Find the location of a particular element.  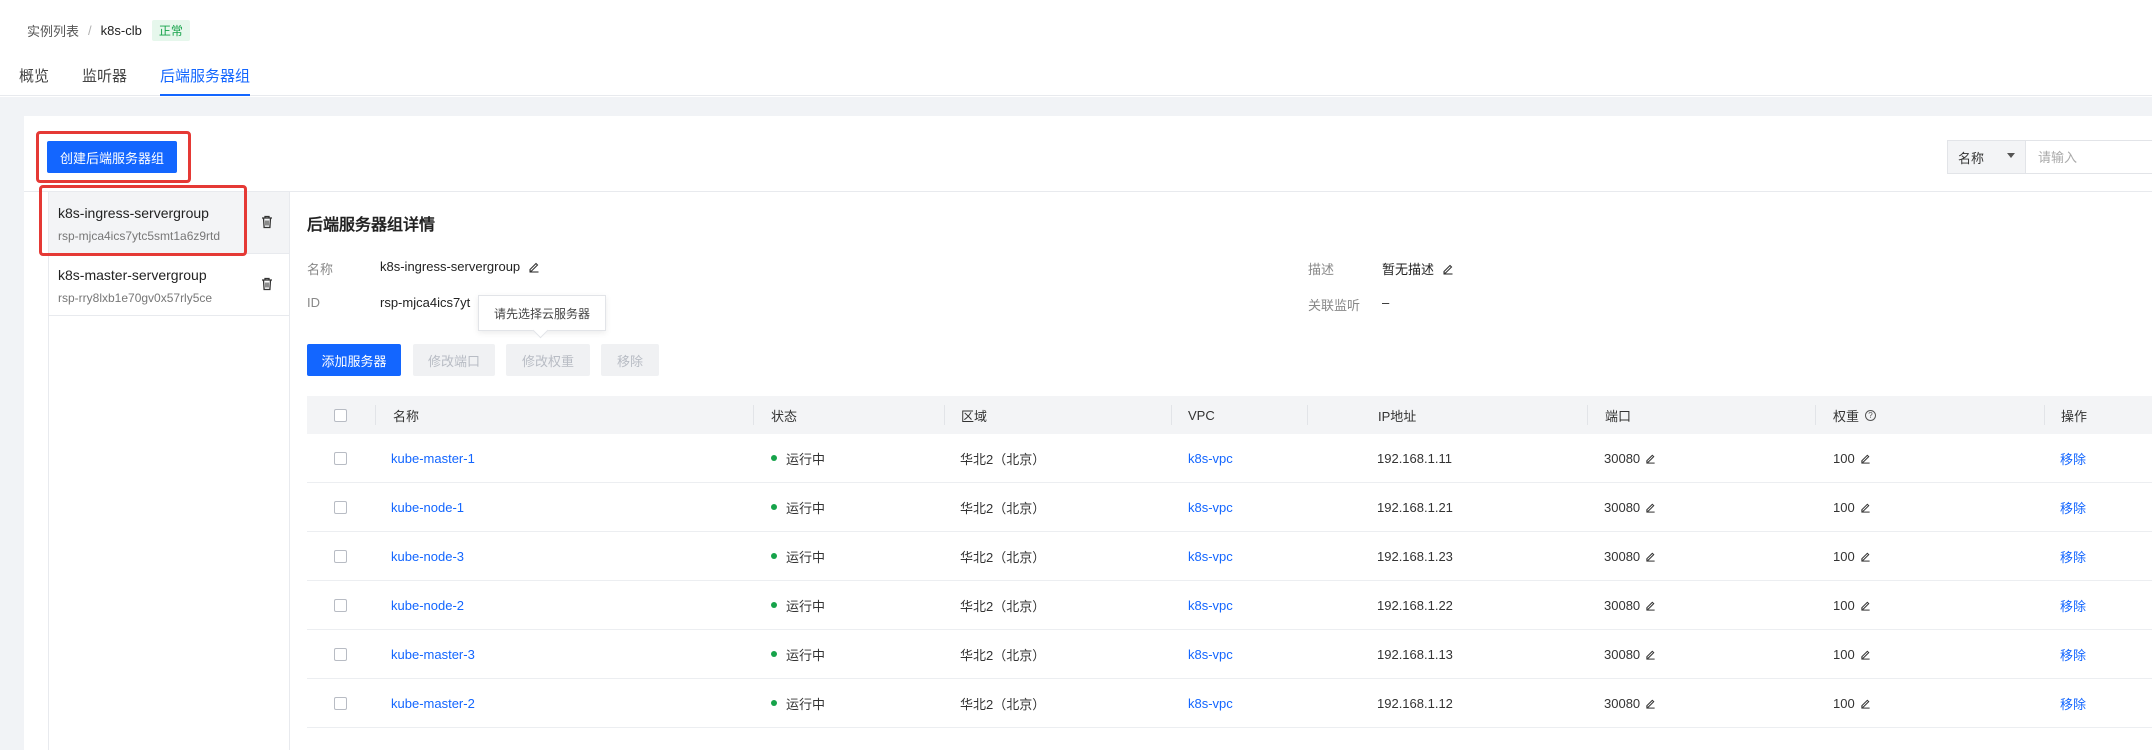

weight-header-label: 权重 is located at coordinates (1846, 416).